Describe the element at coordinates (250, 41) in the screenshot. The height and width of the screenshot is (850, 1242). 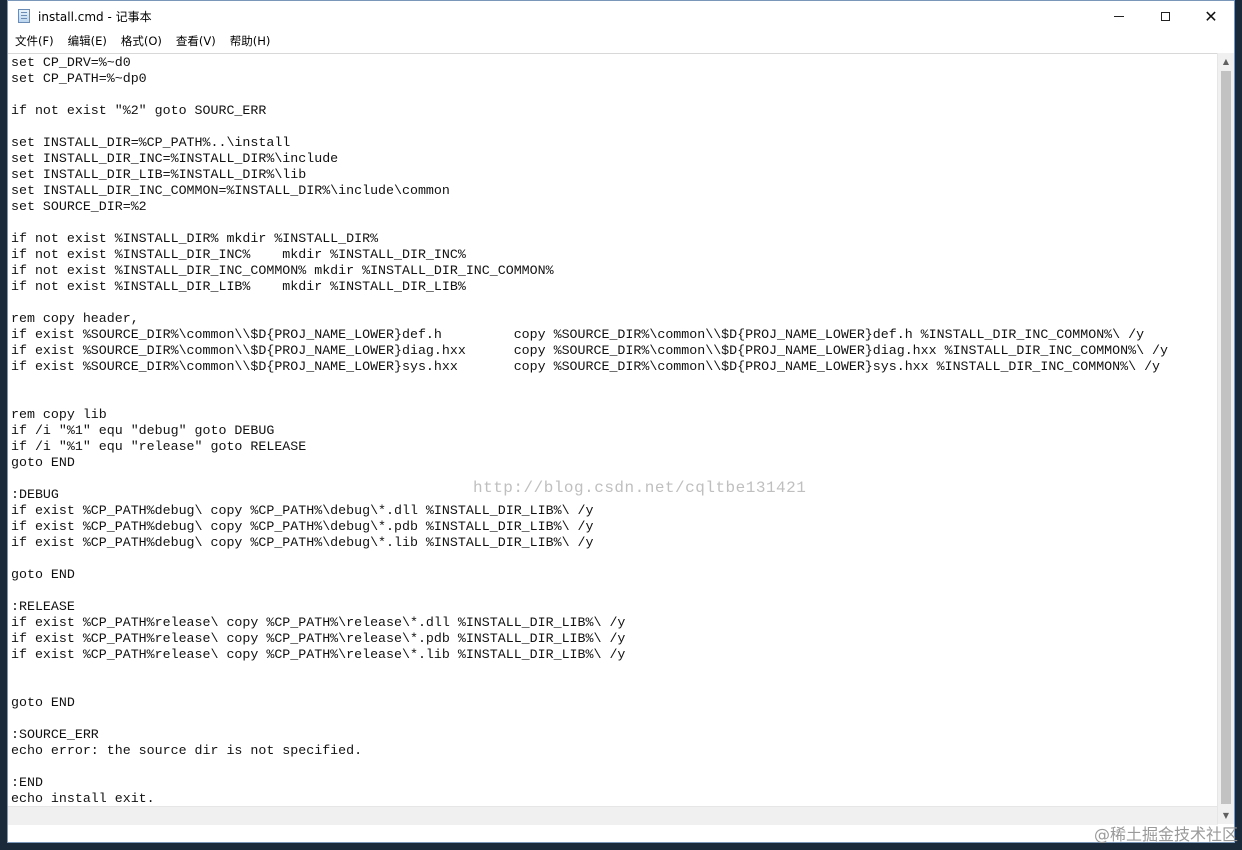
I see `menu-help: 帮助(H)` at that location.